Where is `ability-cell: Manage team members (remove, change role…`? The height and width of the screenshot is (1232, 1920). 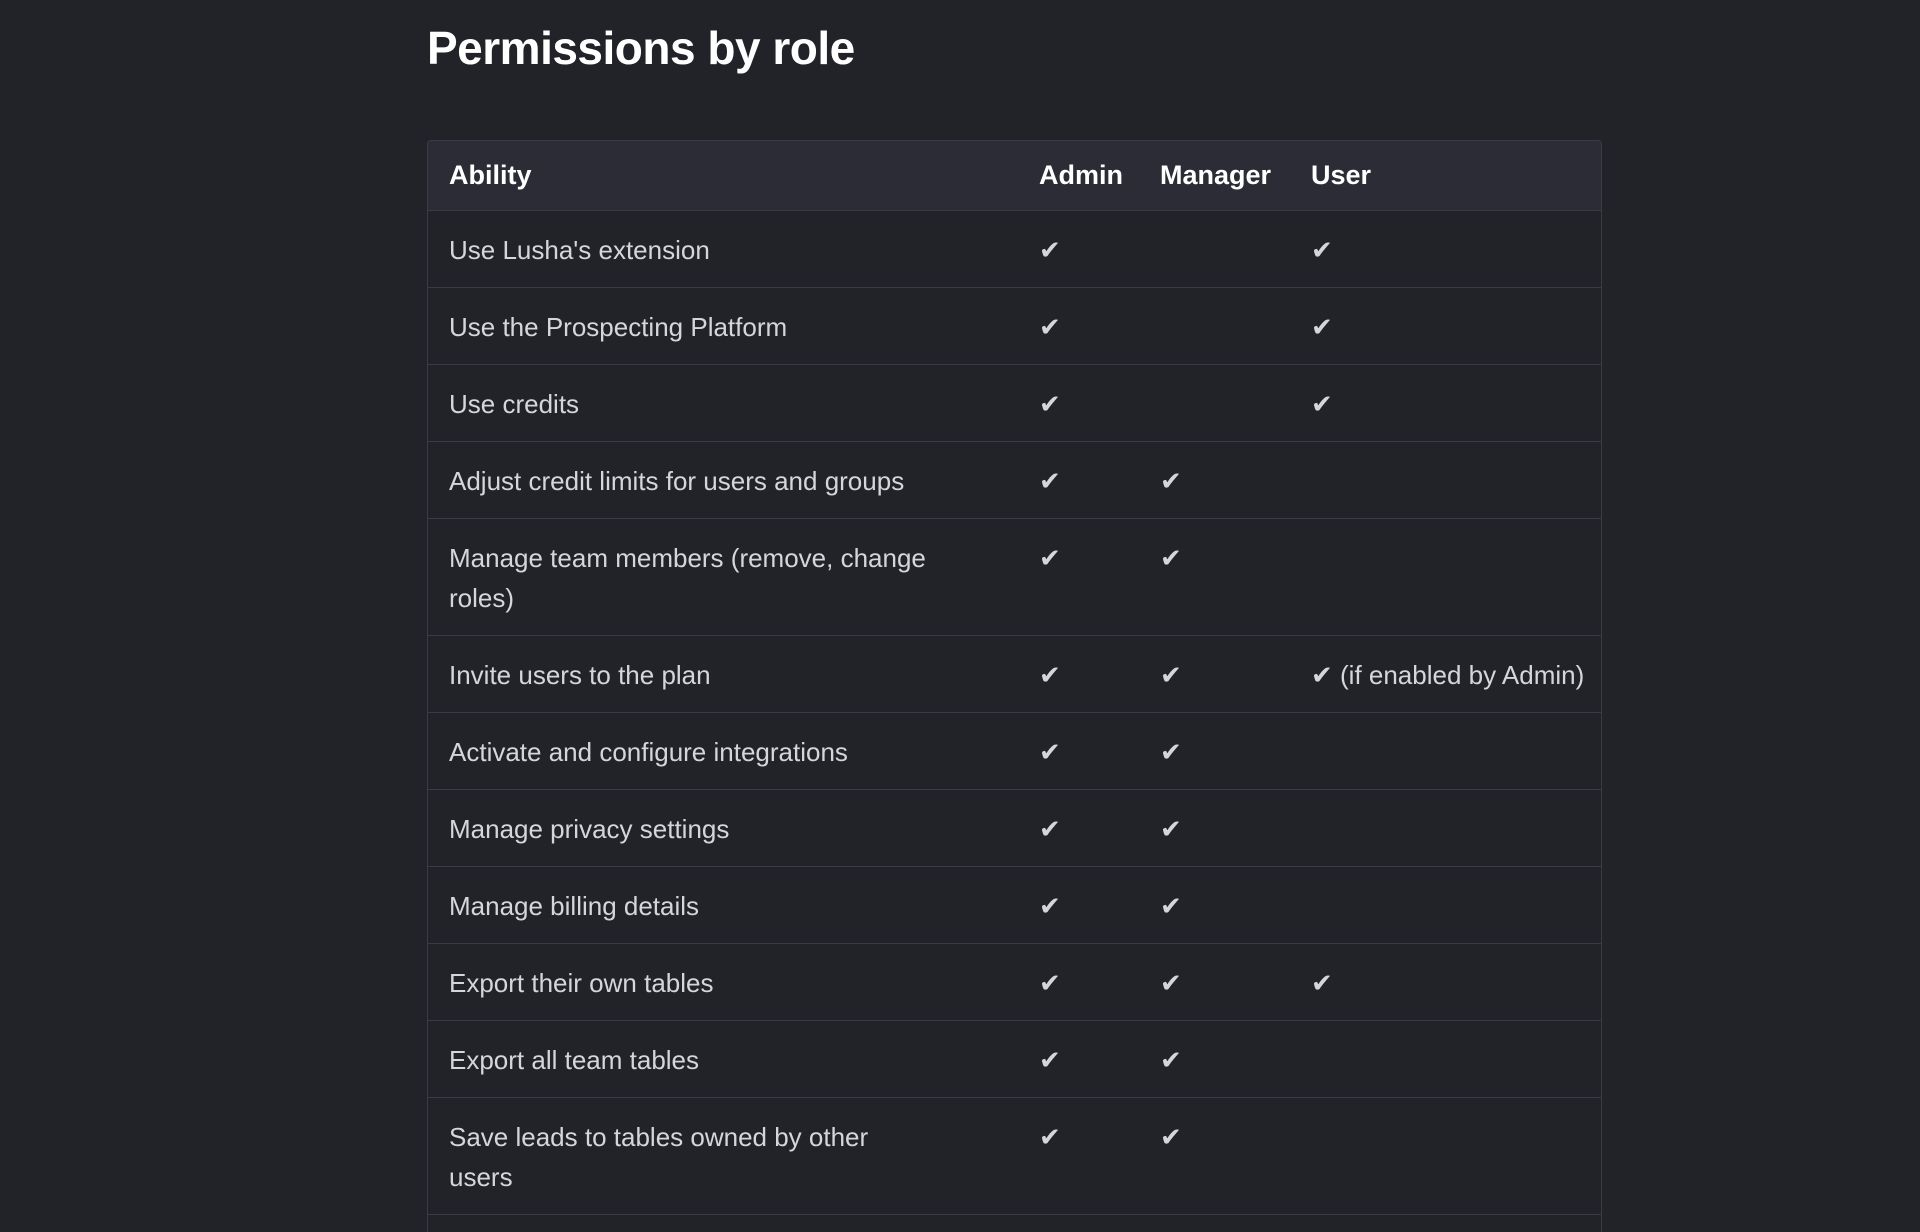 ability-cell: Manage team members (remove, change role… is located at coordinates (687, 577).